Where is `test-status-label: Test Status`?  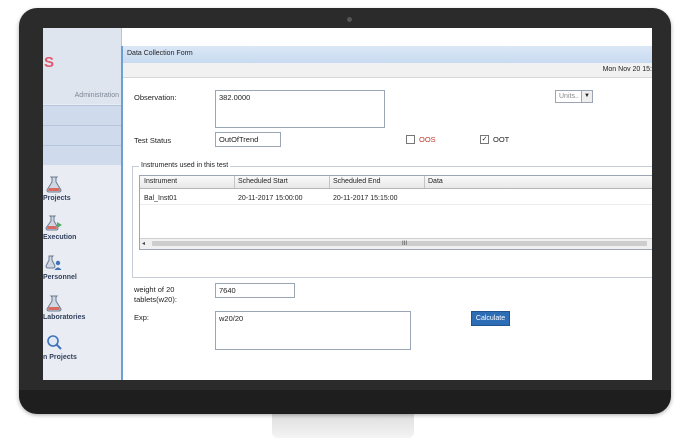
test-status-label: Test Status is located at coordinates (153, 140).